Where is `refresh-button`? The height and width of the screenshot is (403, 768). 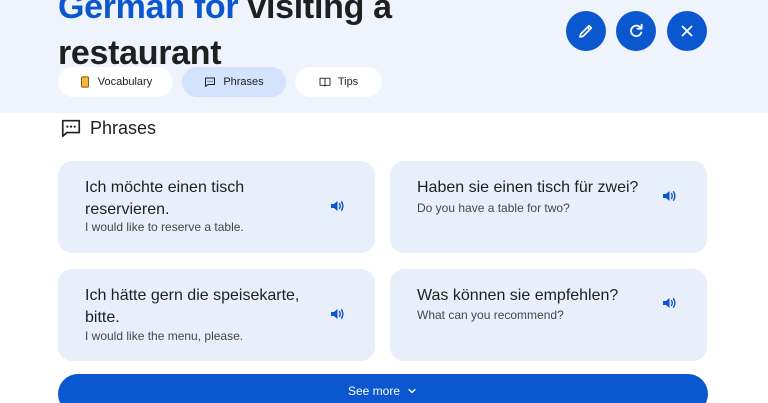 refresh-button is located at coordinates (636, 31).